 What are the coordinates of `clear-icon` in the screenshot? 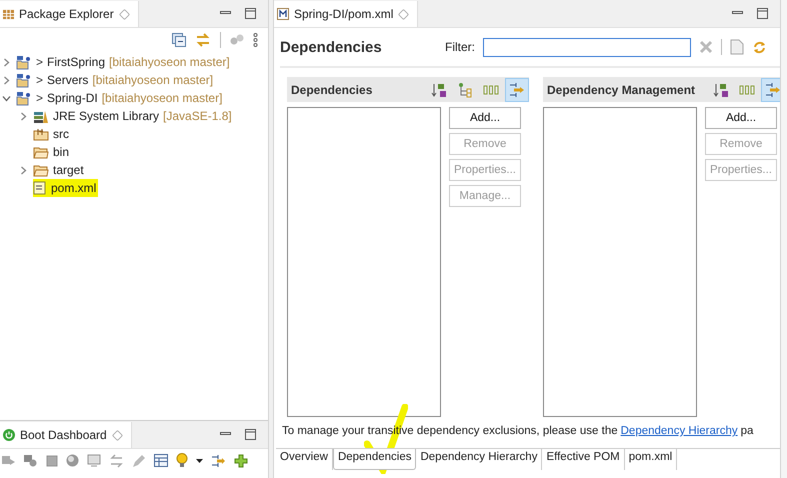 It's located at (706, 47).